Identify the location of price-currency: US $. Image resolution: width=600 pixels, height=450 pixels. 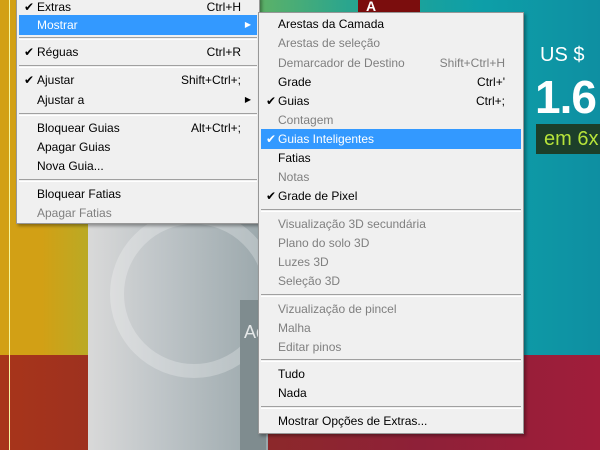
(562, 55).